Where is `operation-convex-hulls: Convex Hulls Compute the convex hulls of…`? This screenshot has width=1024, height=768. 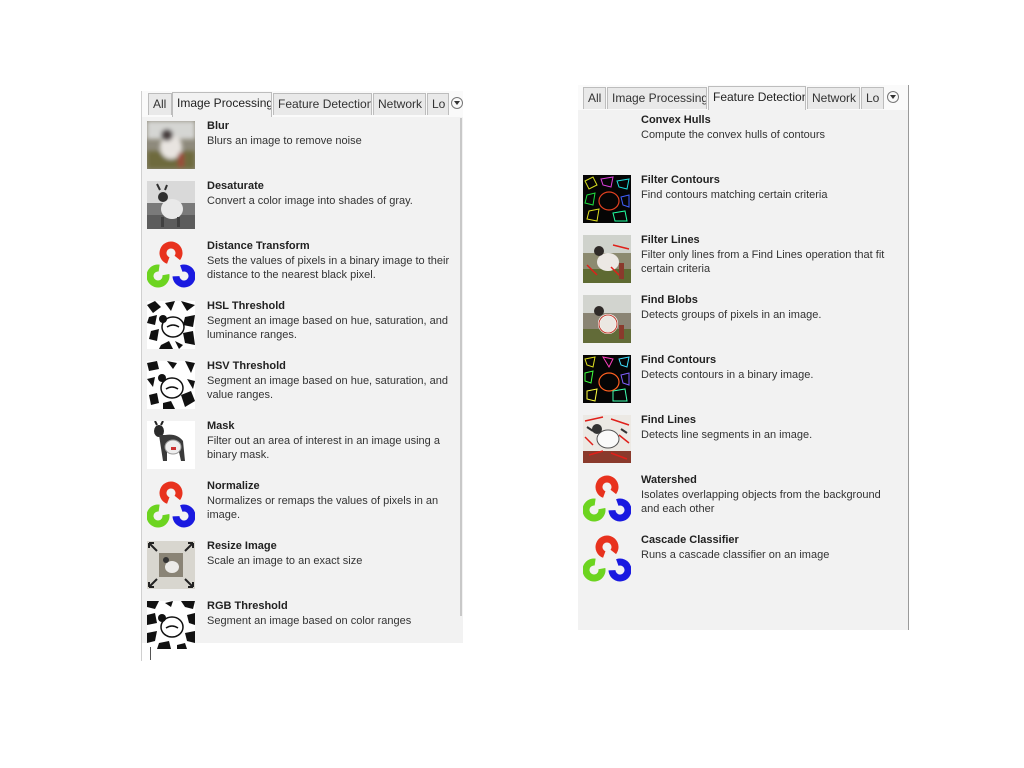
operation-convex-hulls: Convex Hulls Compute the convex hulls of… is located at coordinates (743, 140).